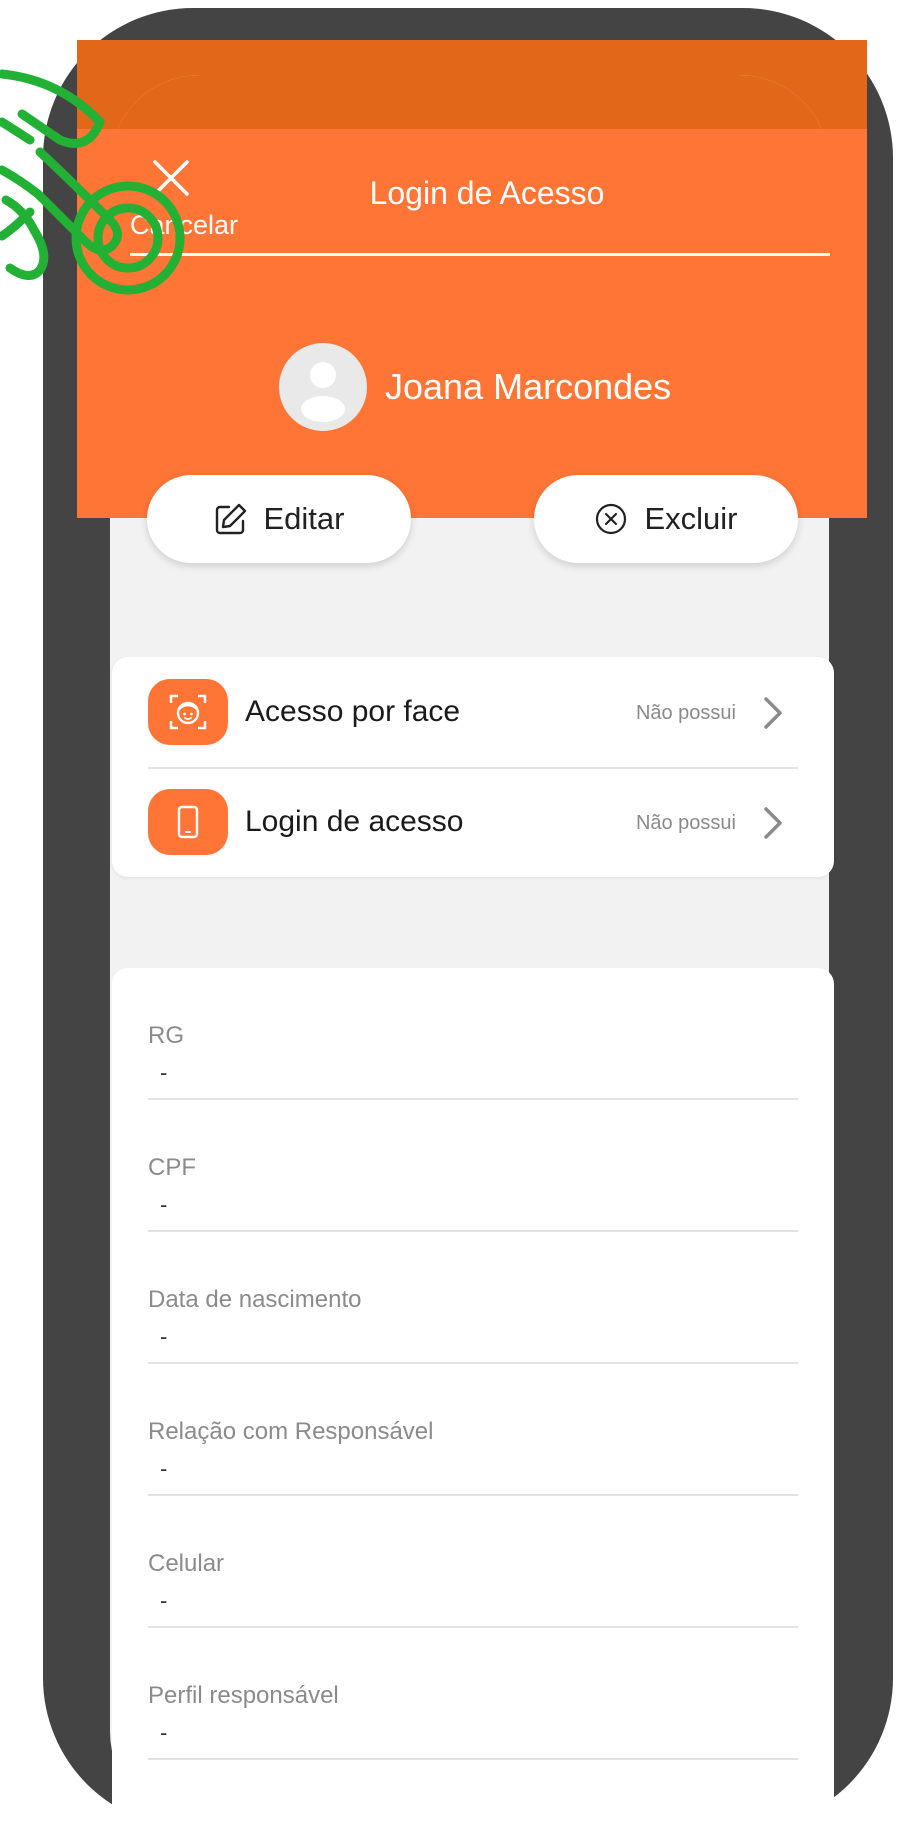  Describe the element at coordinates (166, 1035) in the screenshot. I see `field-label: RG` at that location.